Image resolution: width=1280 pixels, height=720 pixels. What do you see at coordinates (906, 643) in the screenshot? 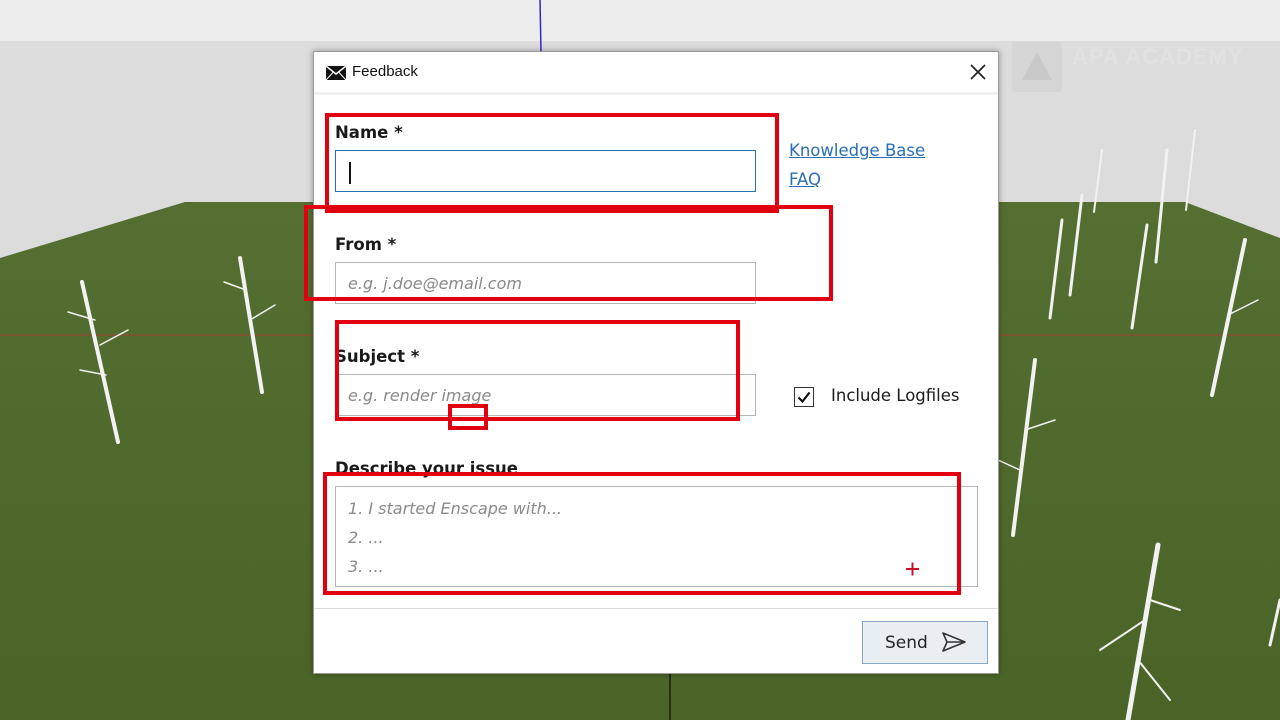
I see `send-label: Send` at bounding box center [906, 643].